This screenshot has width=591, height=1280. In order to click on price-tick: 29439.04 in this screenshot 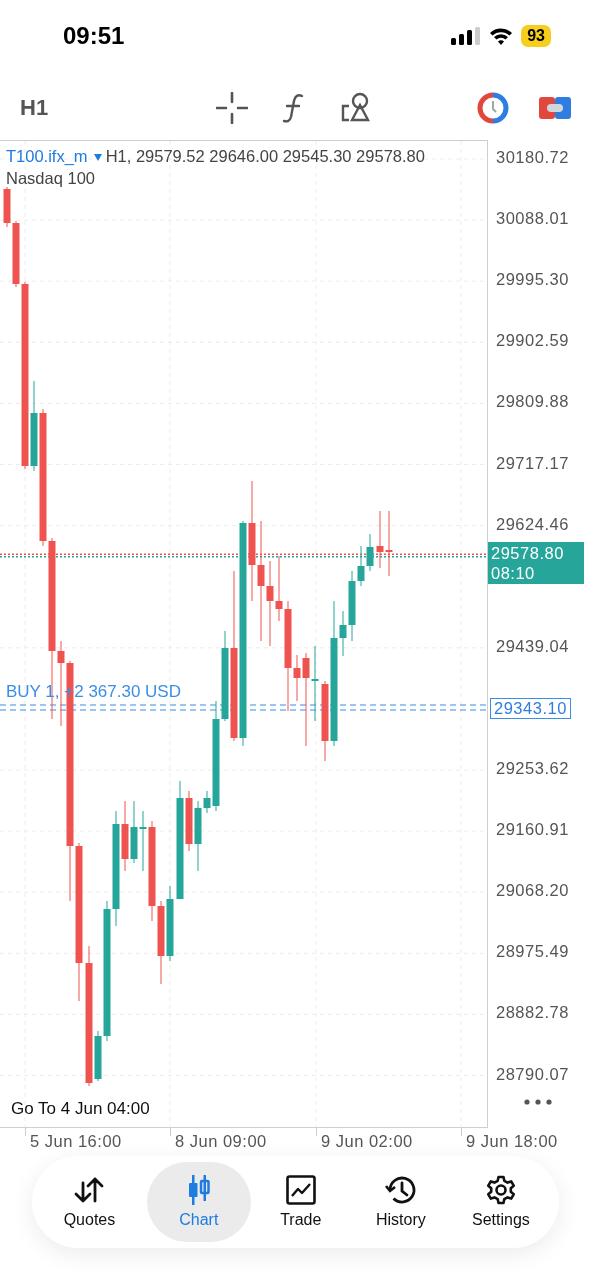, I will do `click(532, 646)`.